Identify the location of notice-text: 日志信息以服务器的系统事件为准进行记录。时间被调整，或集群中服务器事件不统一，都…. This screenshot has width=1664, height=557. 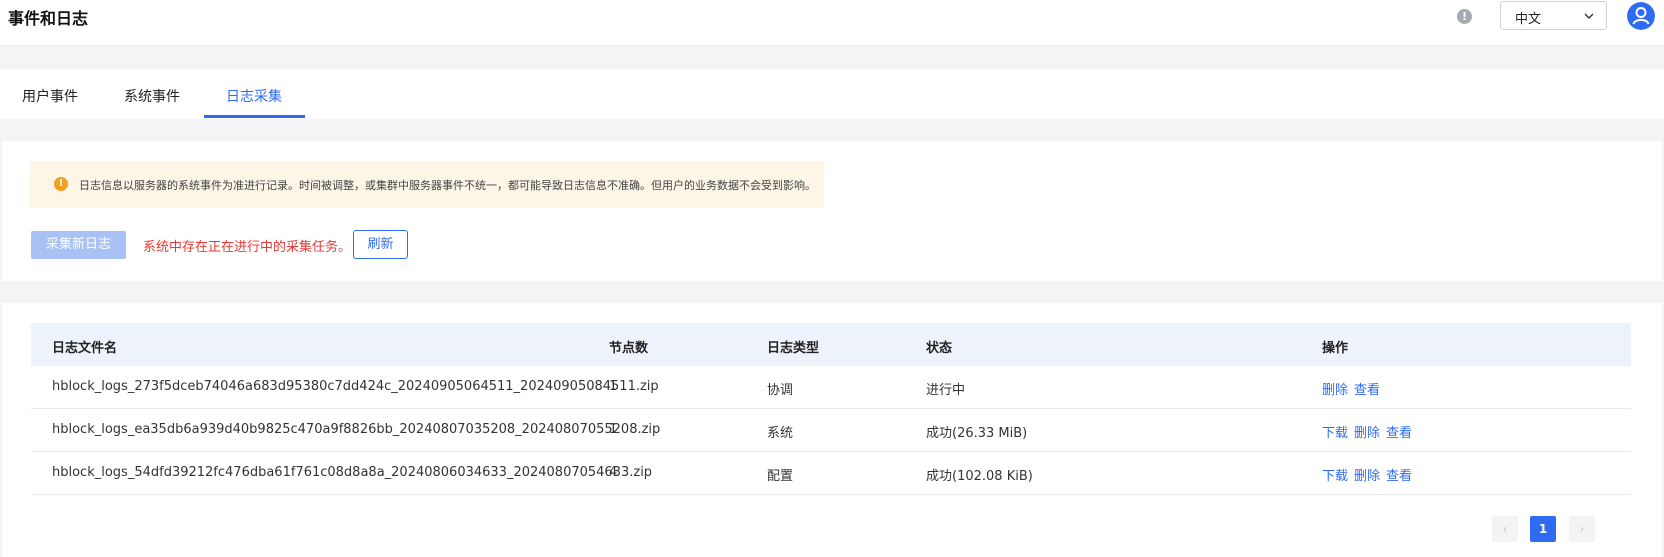
(447, 185).